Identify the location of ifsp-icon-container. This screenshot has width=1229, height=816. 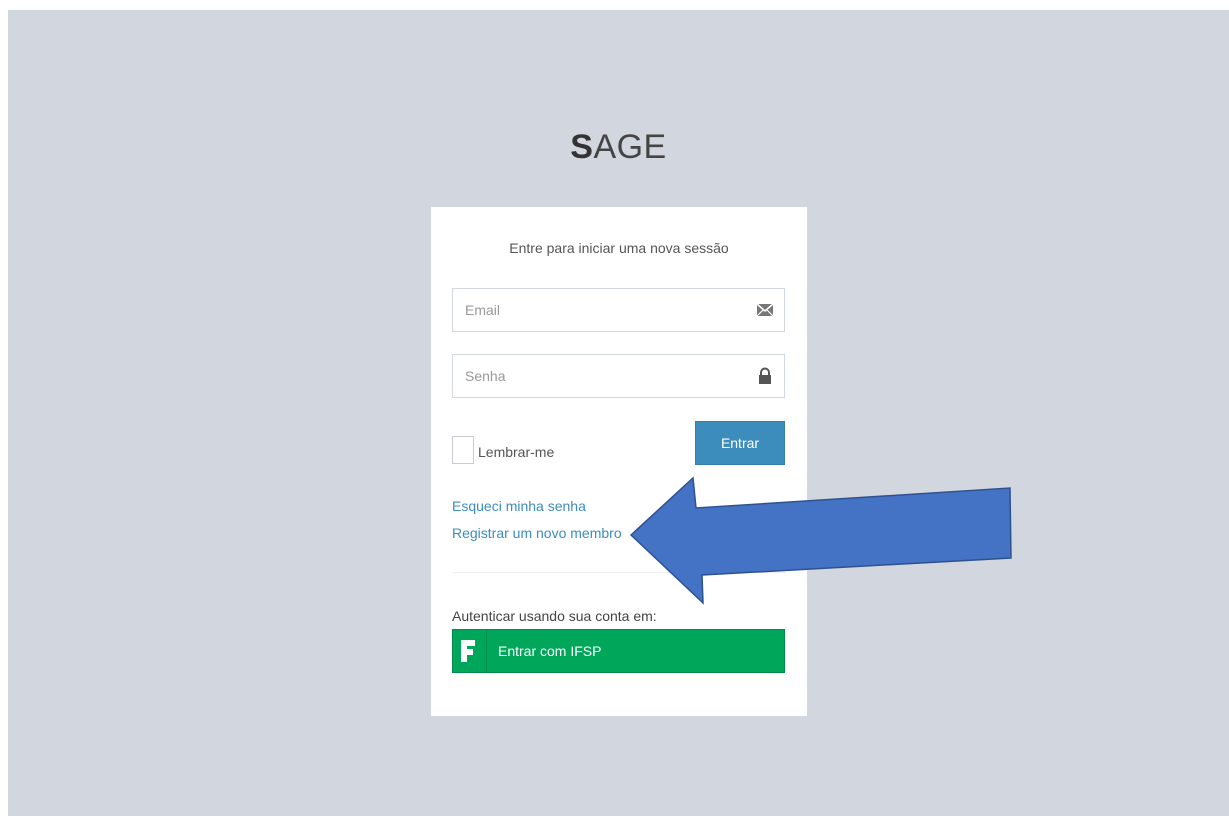
(470, 651).